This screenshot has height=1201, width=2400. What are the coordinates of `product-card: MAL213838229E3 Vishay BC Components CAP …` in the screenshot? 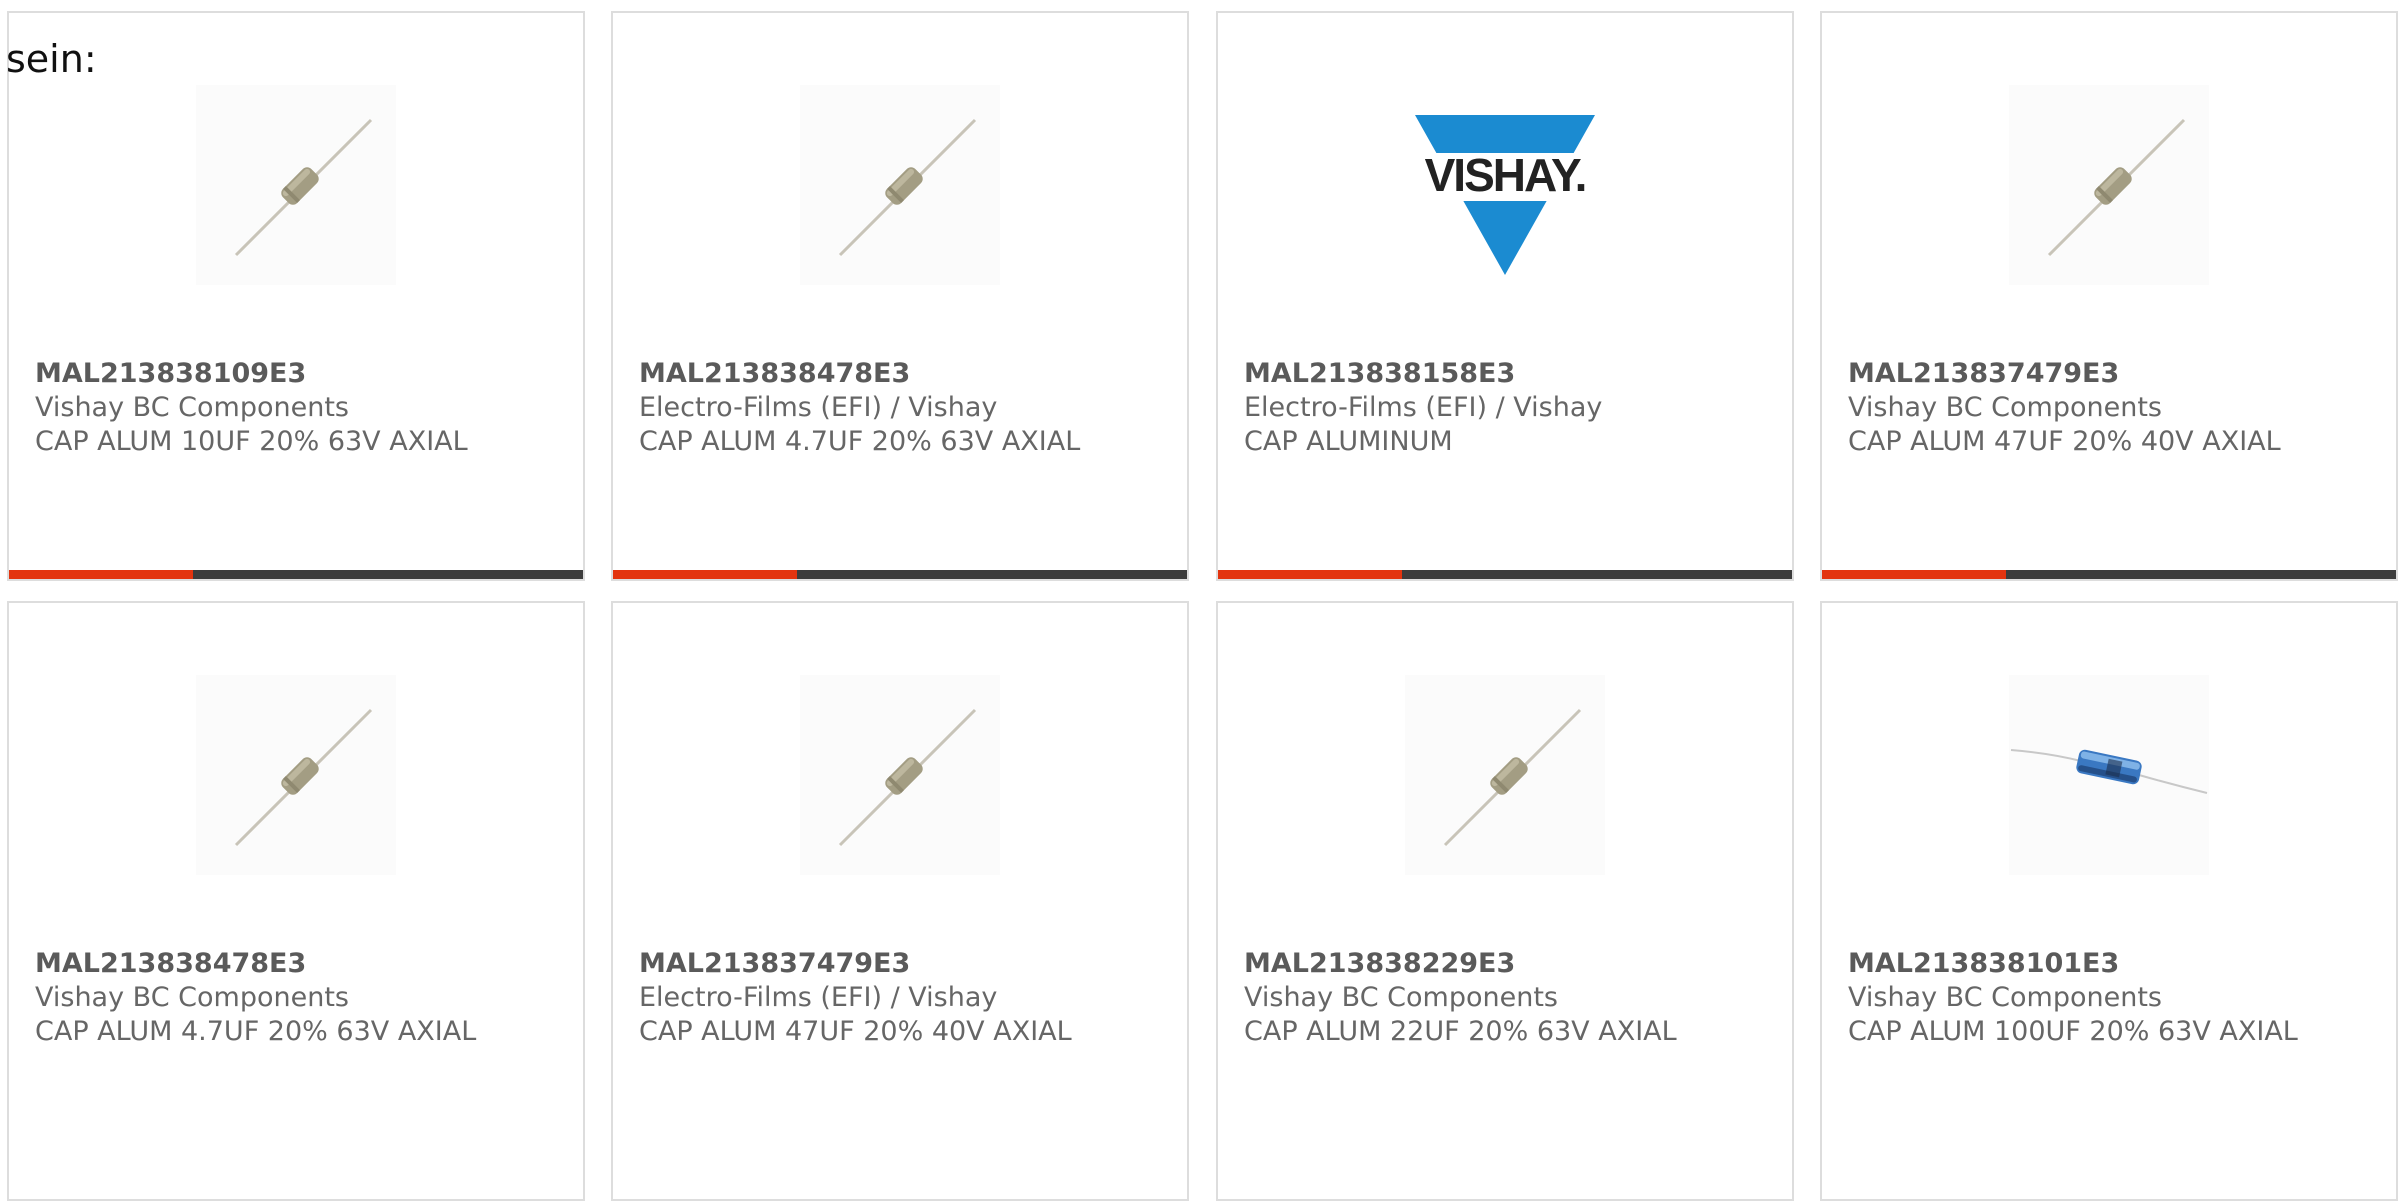 It's located at (1505, 901).